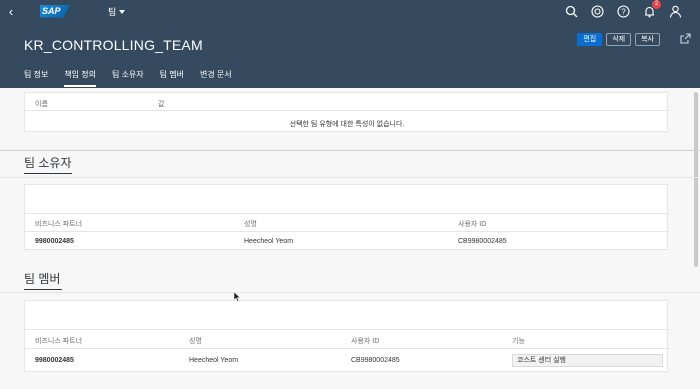 The height and width of the screenshot is (389, 700). I want to click on tab-change-documents: 변경 문서, so click(216, 78).